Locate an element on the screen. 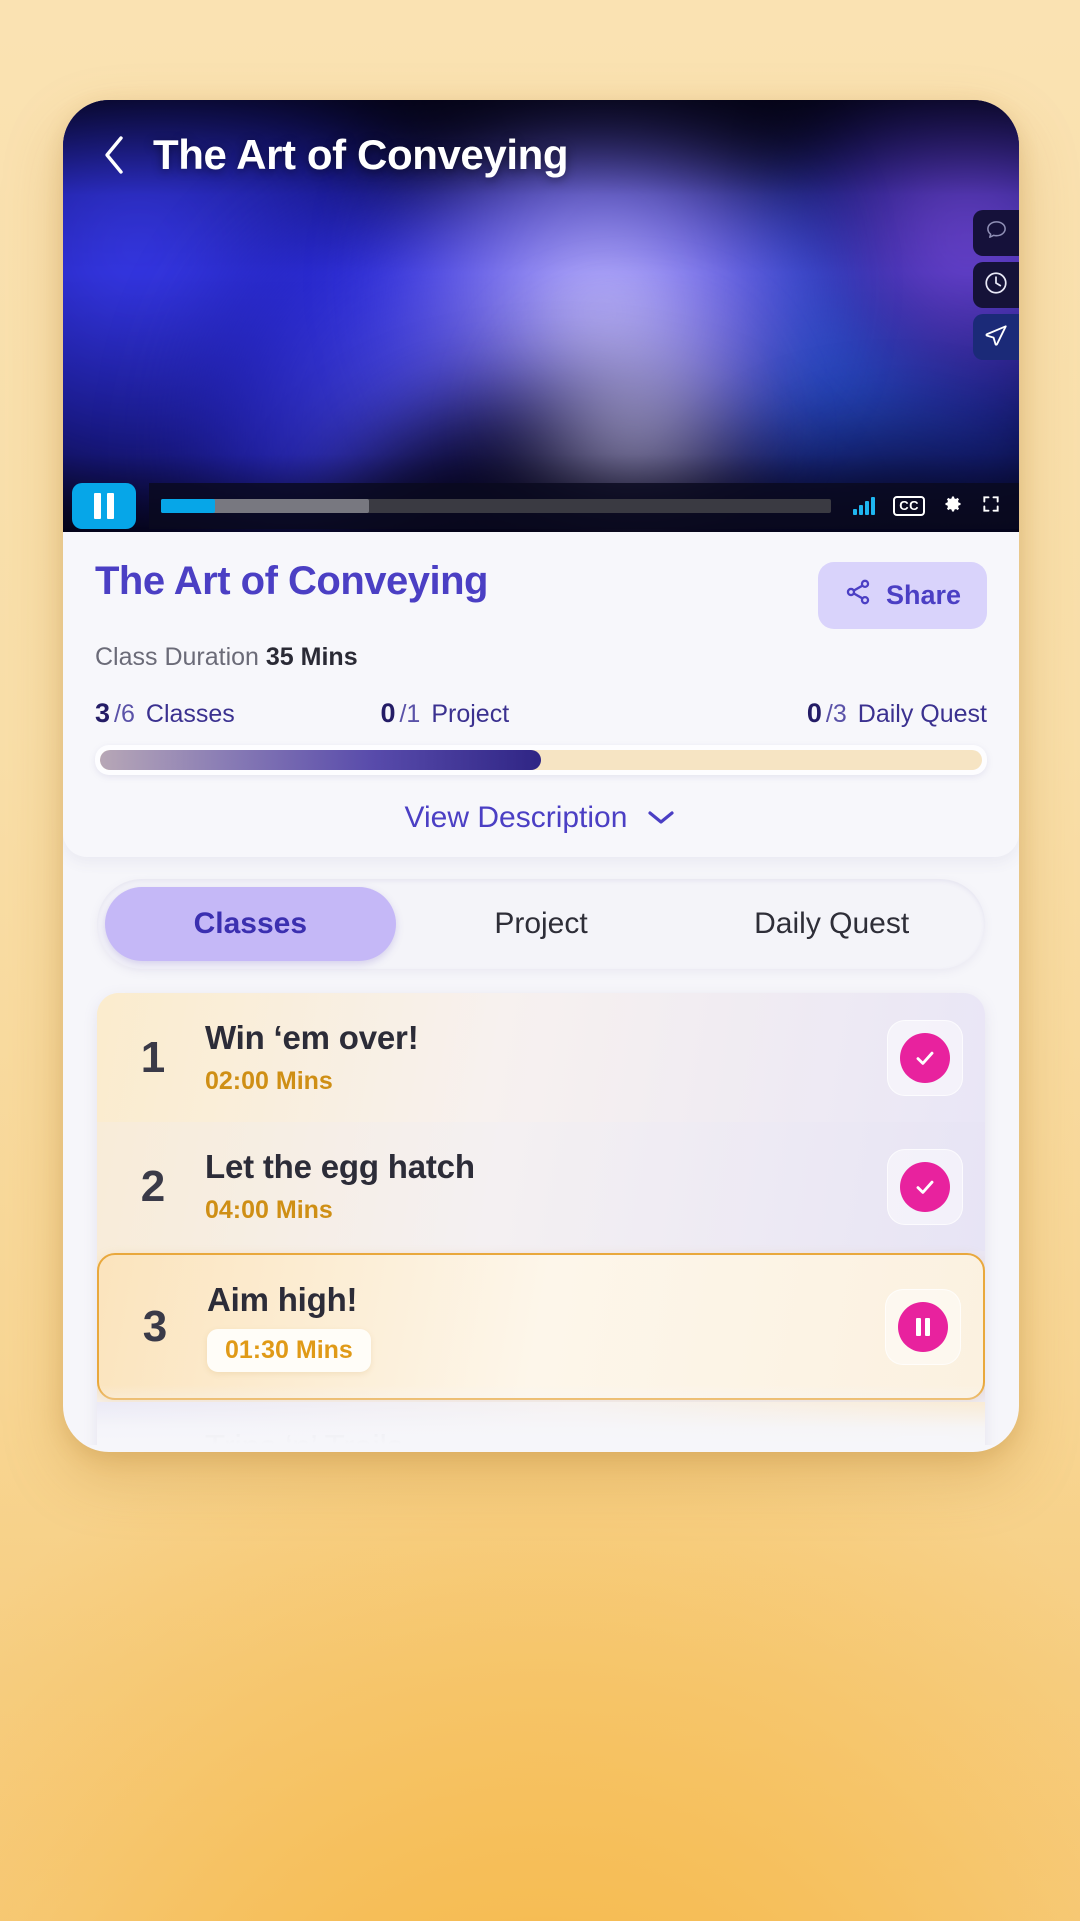 The width and height of the screenshot is (1080, 1921). lesson-row: 2 Let the egg hatch 04:00 Mins is located at coordinates (541, 1186).